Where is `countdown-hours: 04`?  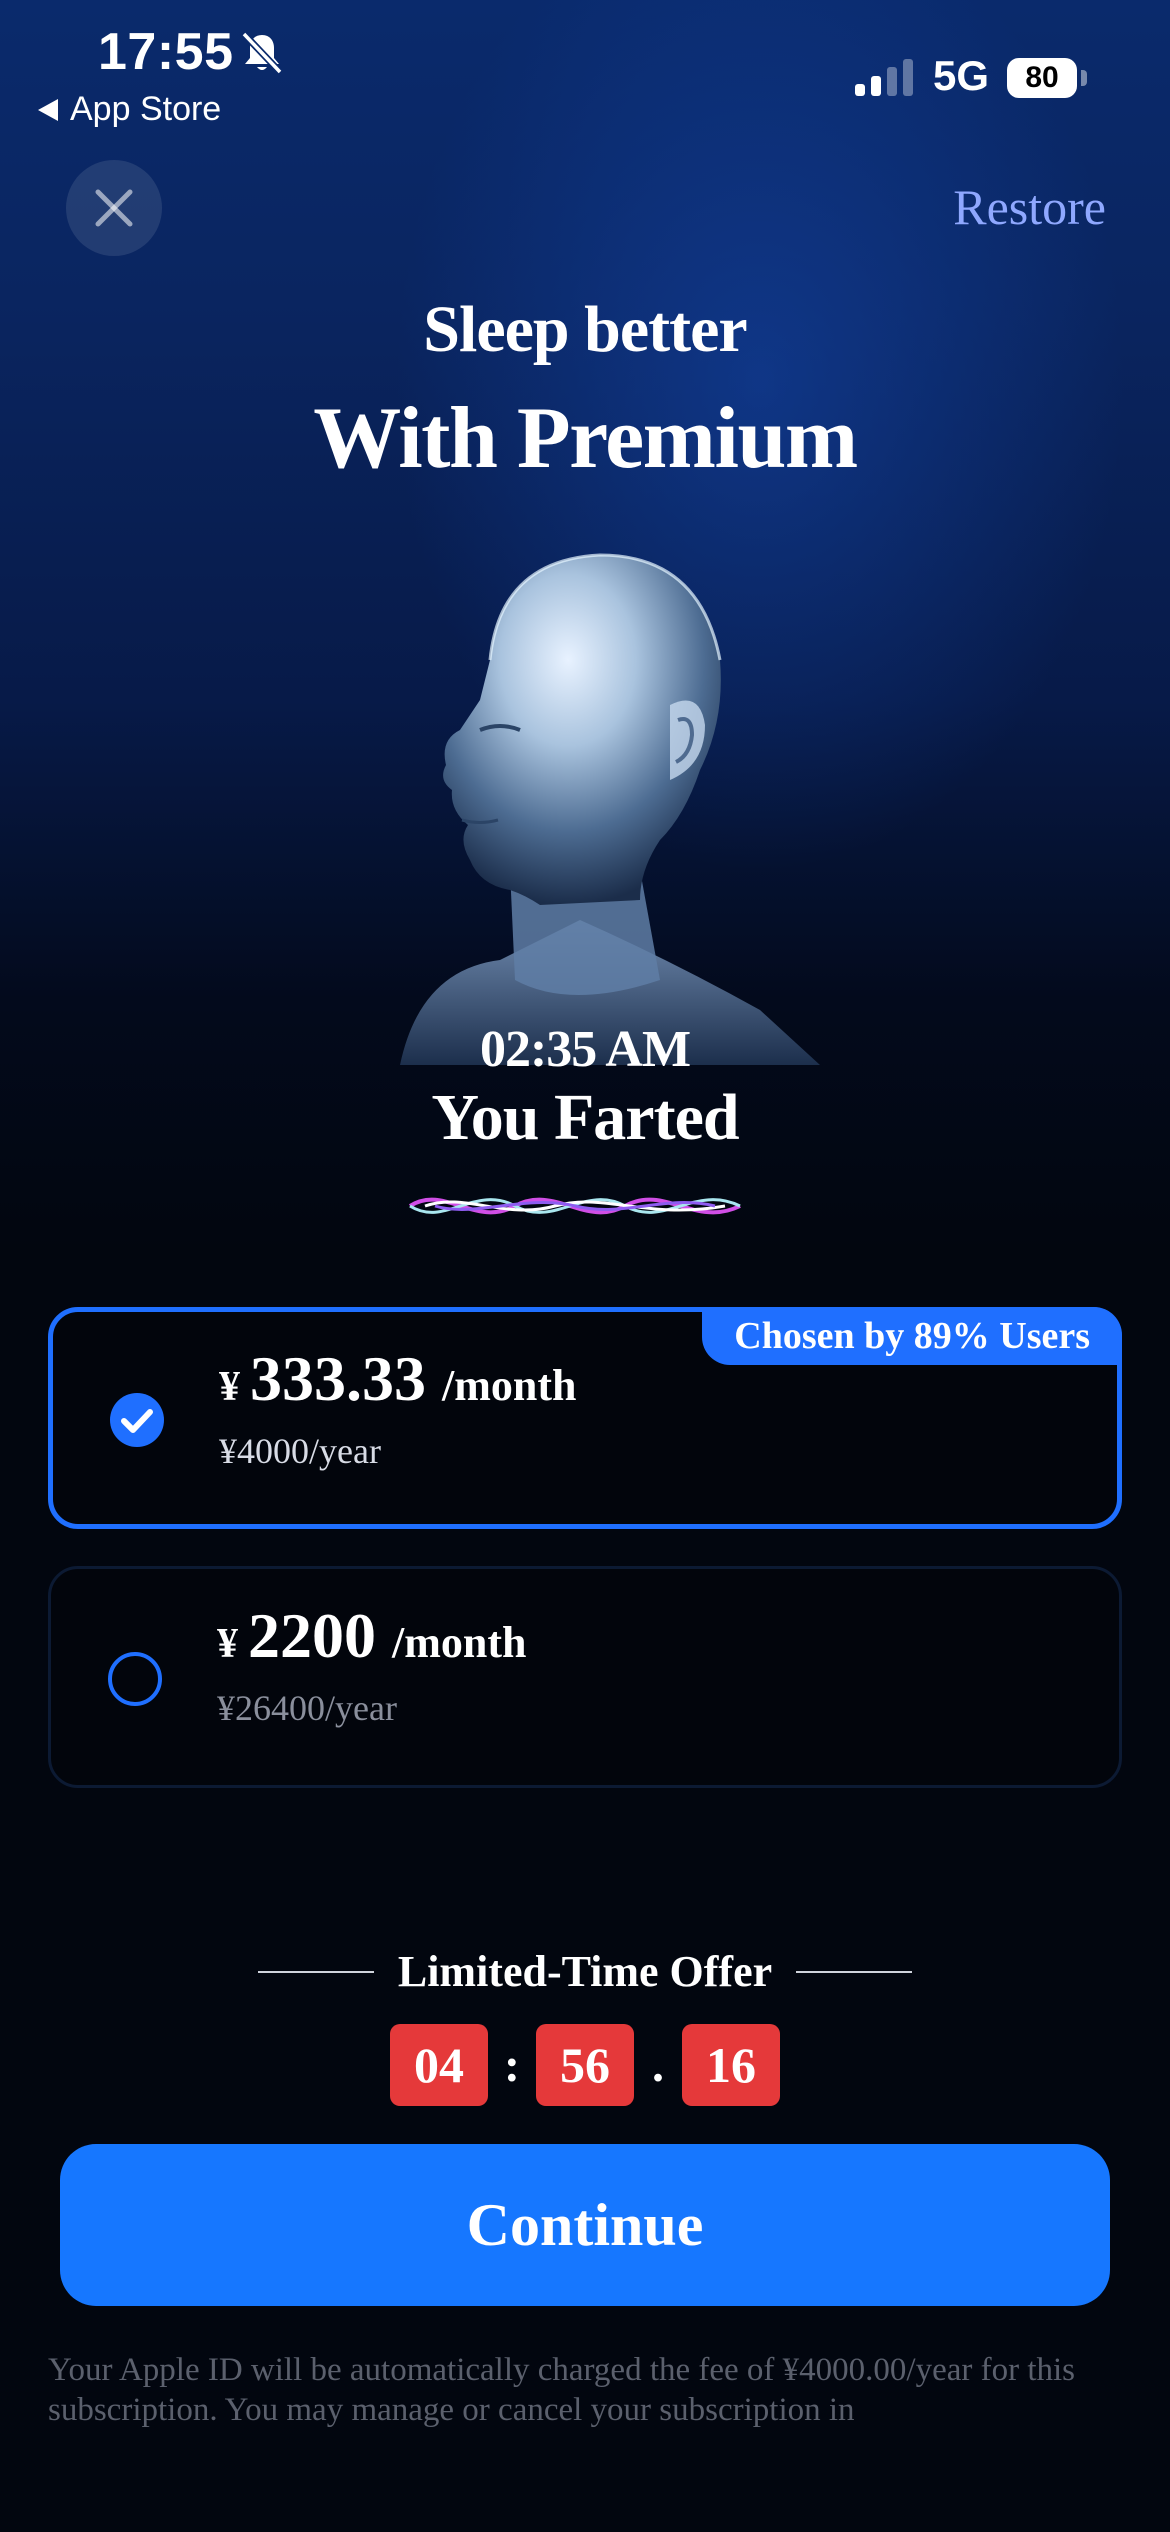 countdown-hours: 04 is located at coordinates (439, 2065).